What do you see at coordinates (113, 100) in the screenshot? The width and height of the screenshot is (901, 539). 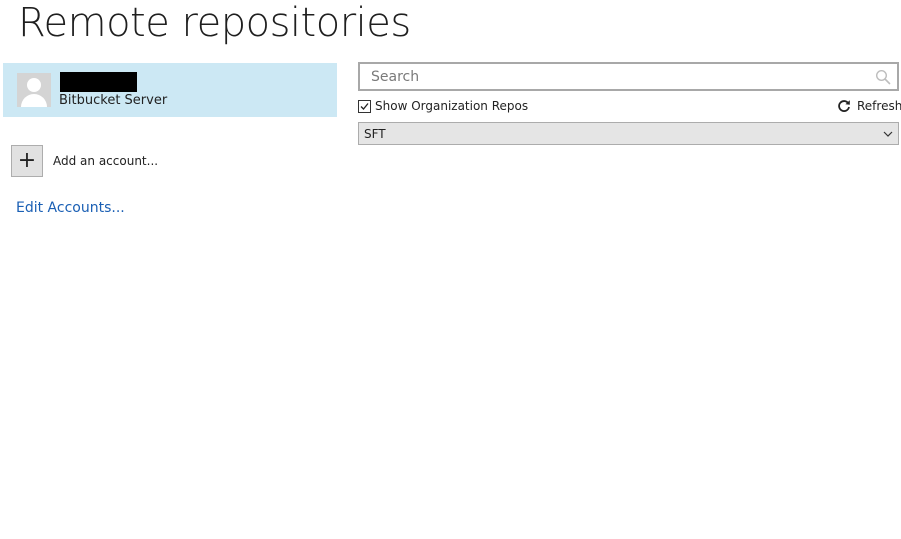 I see `account-type: Bitbucket Server` at bounding box center [113, 100].